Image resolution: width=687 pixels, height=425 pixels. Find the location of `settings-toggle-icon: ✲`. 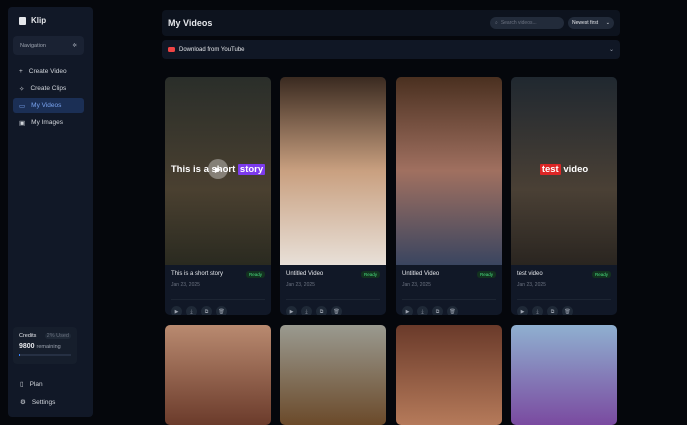

settings-toggle-icon: ✲ is located at coordinates (74, 46).